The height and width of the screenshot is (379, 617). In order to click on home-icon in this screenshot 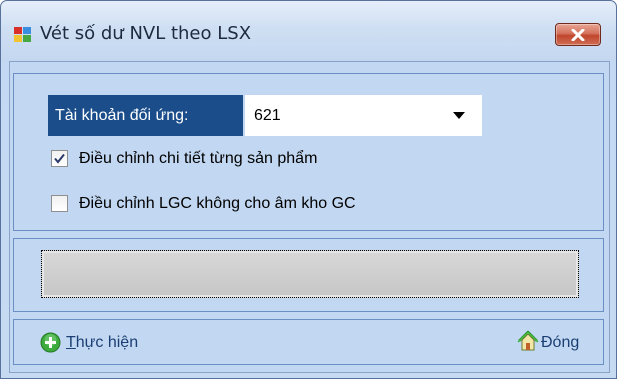, I will do `click(528, 340)`.